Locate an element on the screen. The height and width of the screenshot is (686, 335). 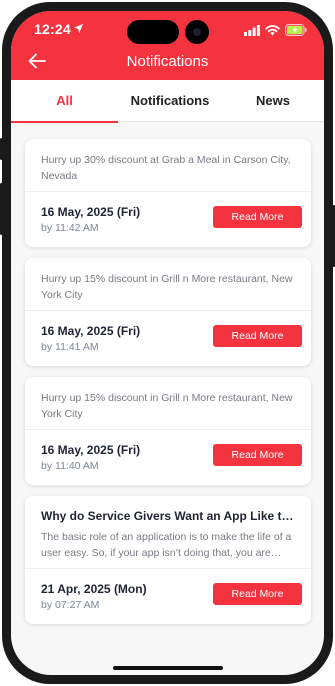
card-footer: 16 May, 2025 (Fri) by 11:42 AM Read More is located at coordinates (168, 219).